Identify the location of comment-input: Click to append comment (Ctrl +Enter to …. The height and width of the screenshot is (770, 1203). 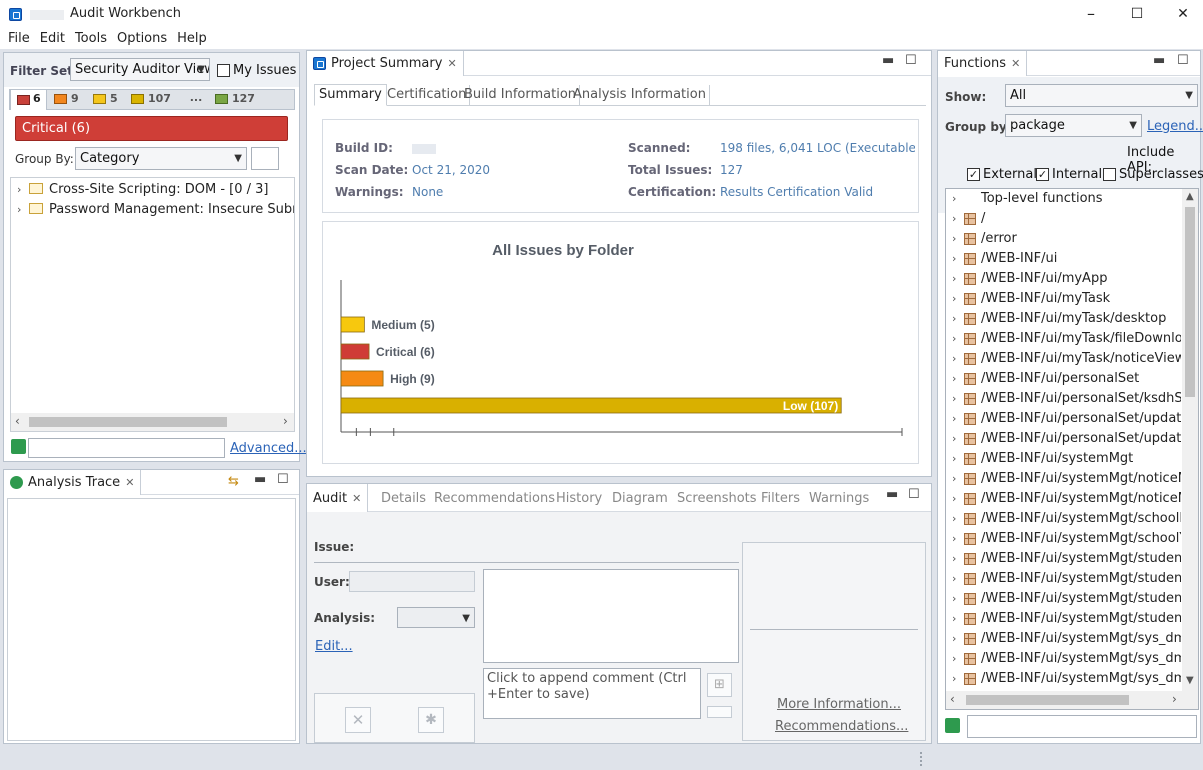
(592, 693).